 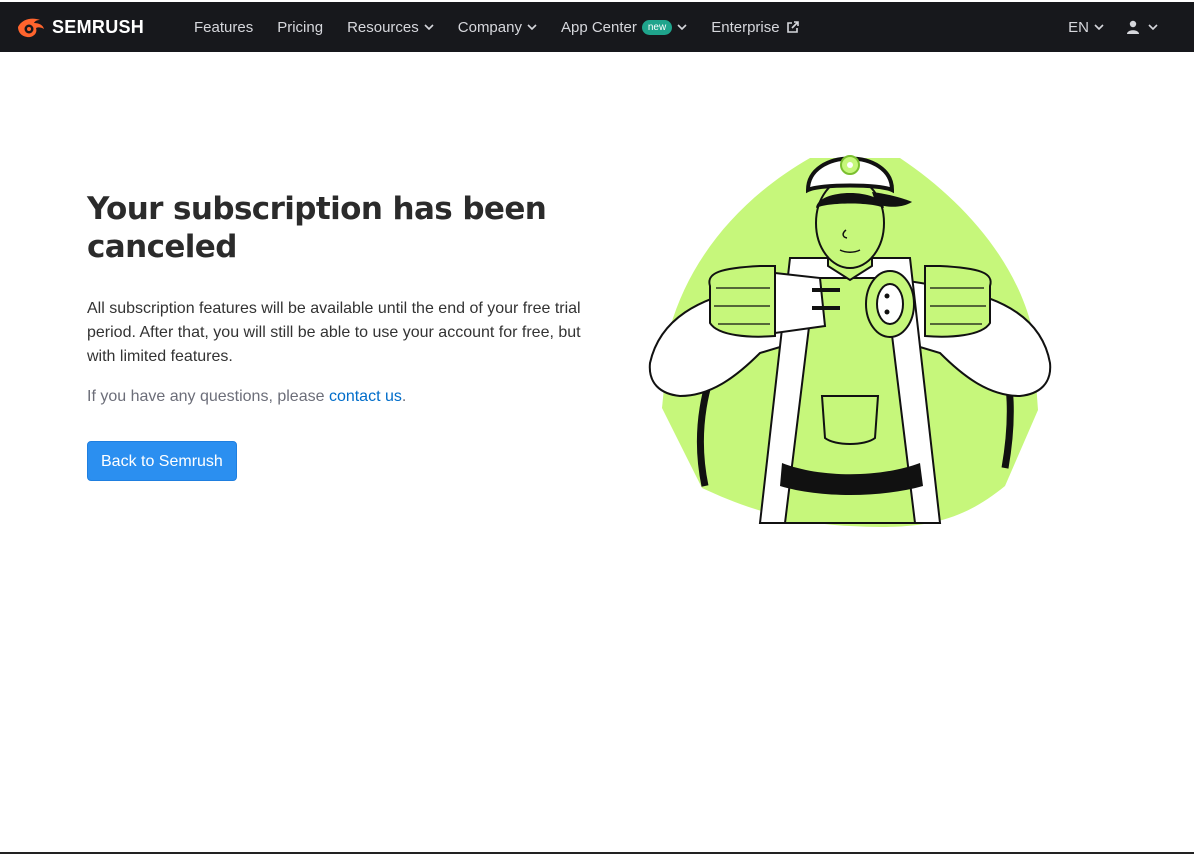 What do you see at coordinates (489, 27) in the screenshot?
I see `nav-label: Company` at bounding box center [489, 27].